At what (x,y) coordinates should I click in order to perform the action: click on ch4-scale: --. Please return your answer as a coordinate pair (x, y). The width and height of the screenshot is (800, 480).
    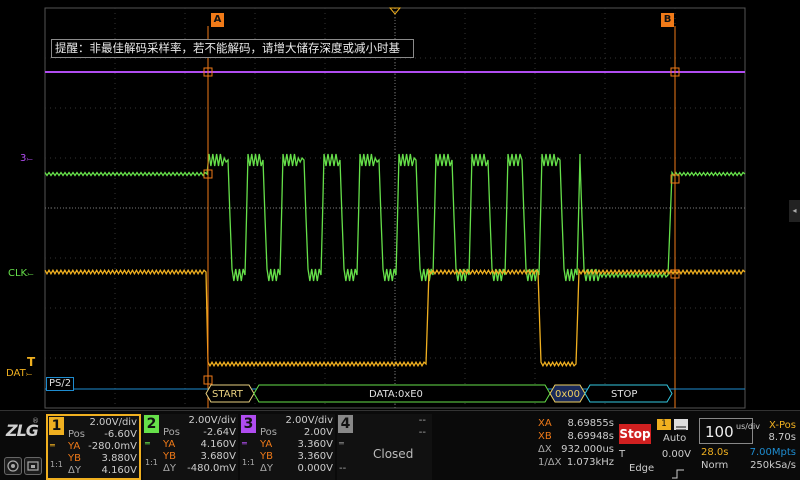
    Looking at the image, I should click on (422, 420).